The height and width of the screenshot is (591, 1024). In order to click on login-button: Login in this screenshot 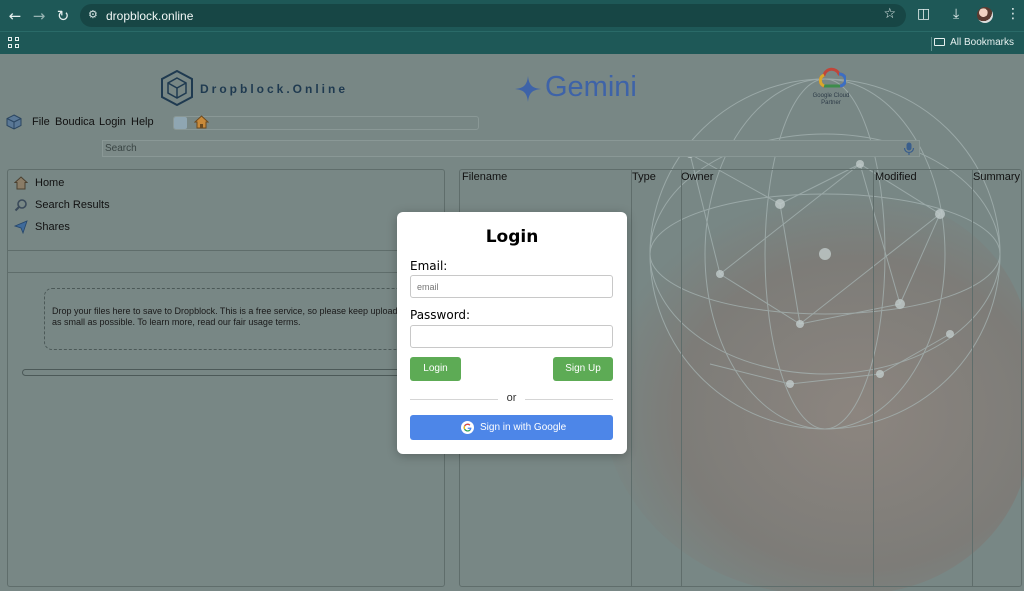, I will do `click(435, 369)`.